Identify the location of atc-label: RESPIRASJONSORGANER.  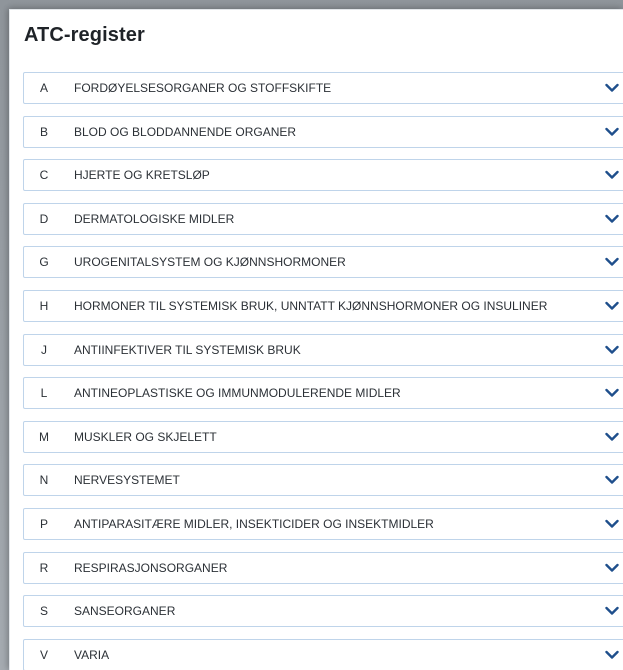
(151, 567).